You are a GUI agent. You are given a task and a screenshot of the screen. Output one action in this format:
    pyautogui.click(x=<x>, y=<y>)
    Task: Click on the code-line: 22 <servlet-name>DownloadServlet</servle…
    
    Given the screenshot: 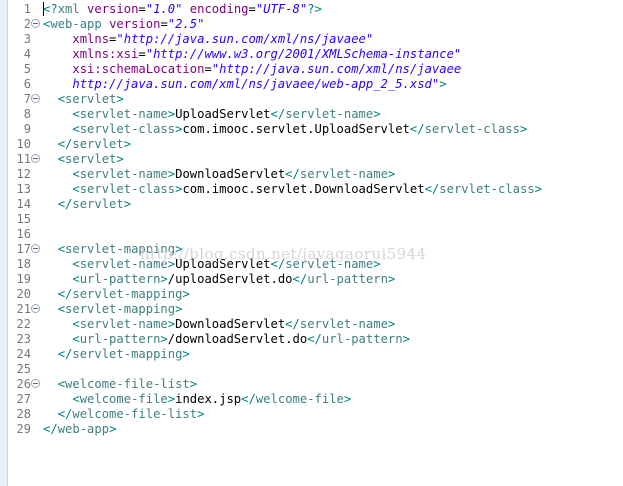 What is the action you would take?
    pyautogui.click(x=311, y=324)
    